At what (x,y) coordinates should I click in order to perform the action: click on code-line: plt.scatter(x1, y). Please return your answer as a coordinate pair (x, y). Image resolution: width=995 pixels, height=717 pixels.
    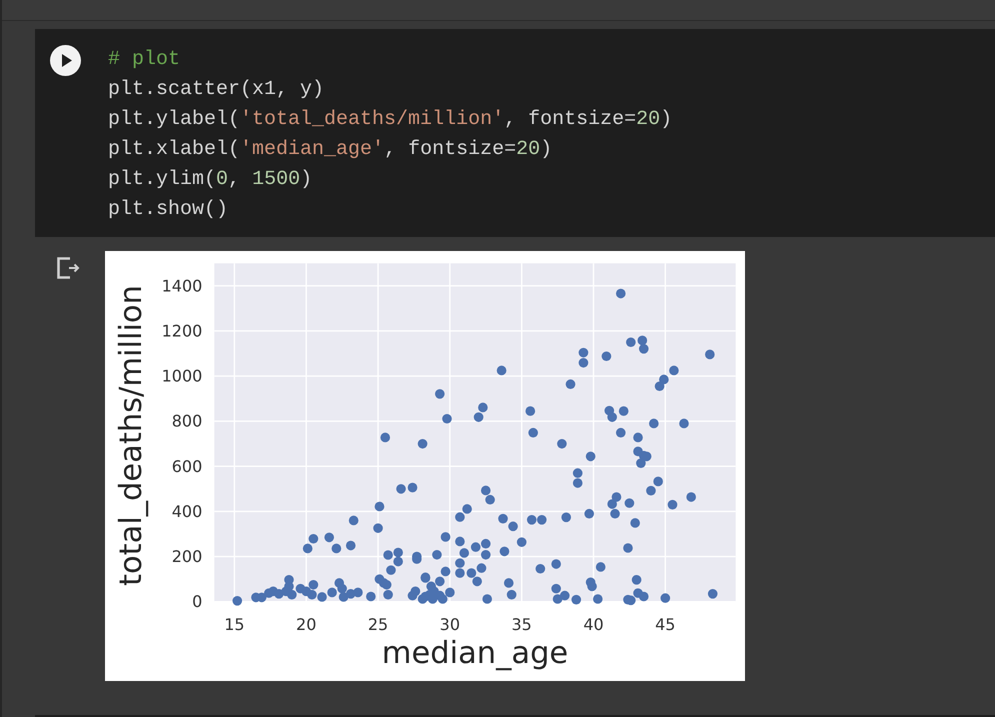
    Looking at the image, I should click on (216, 90).